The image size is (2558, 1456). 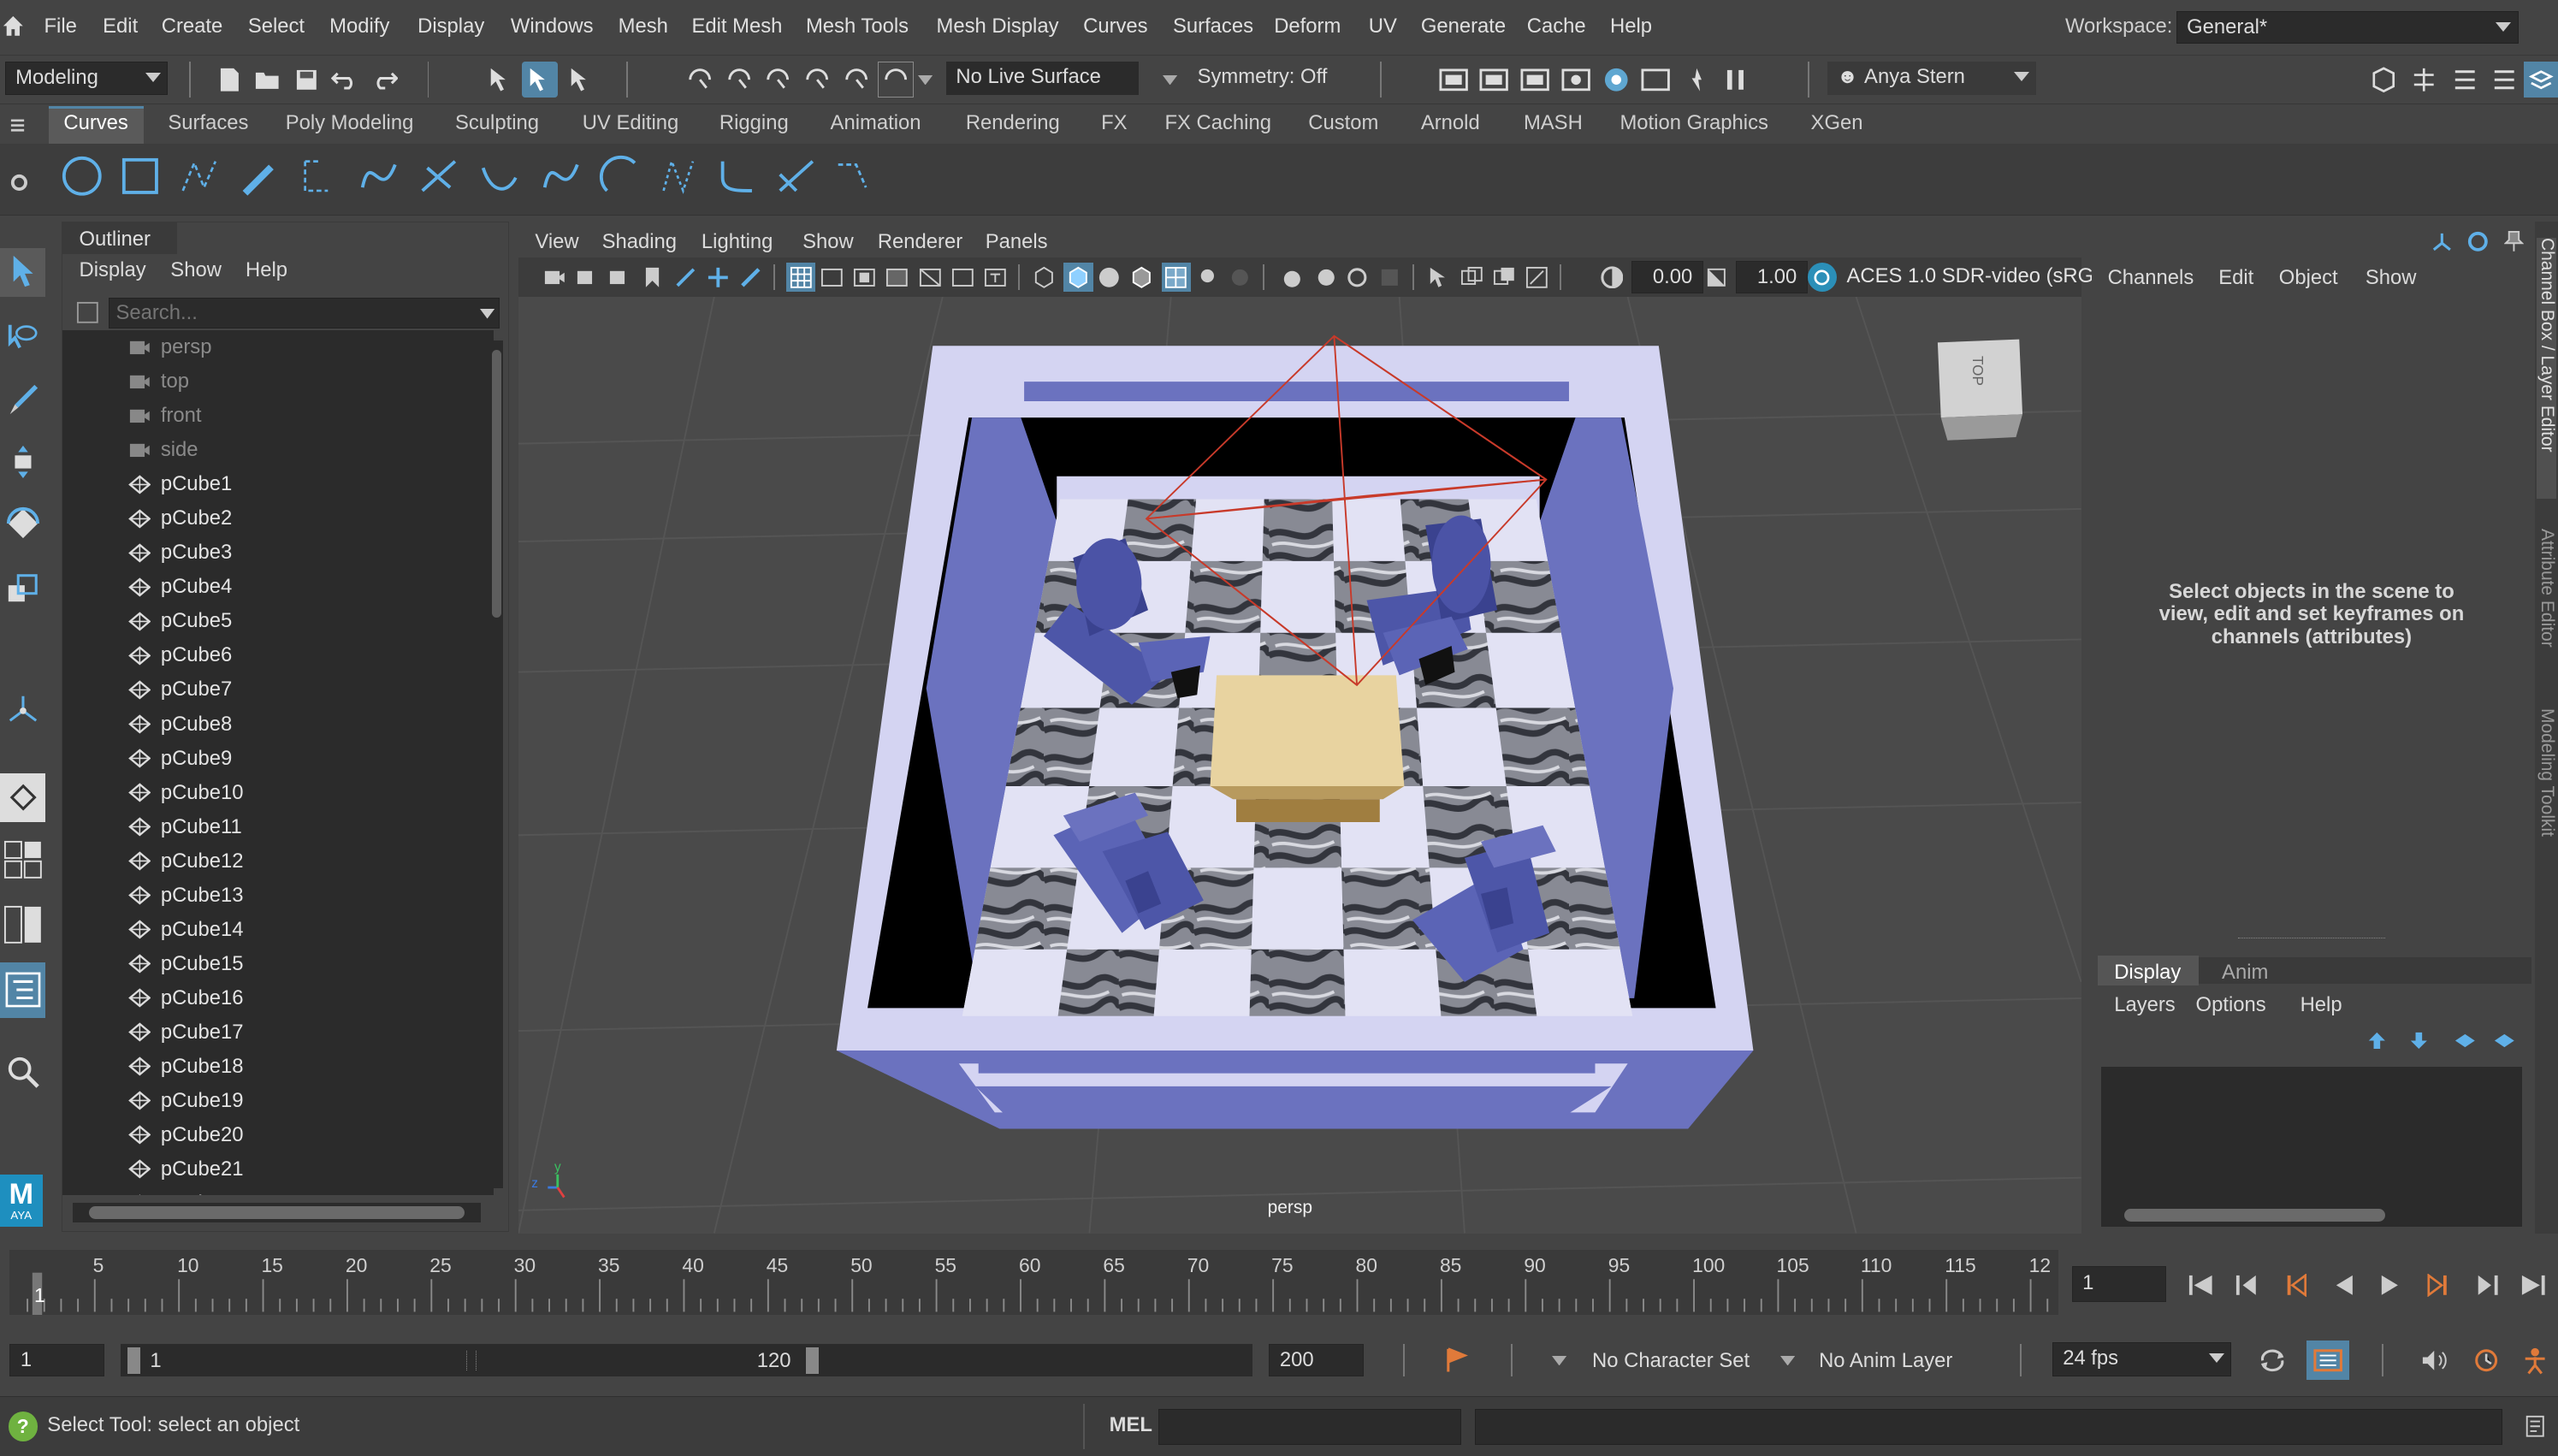 I want to click on fillet-curve-icon, so click(x=737, y=175).